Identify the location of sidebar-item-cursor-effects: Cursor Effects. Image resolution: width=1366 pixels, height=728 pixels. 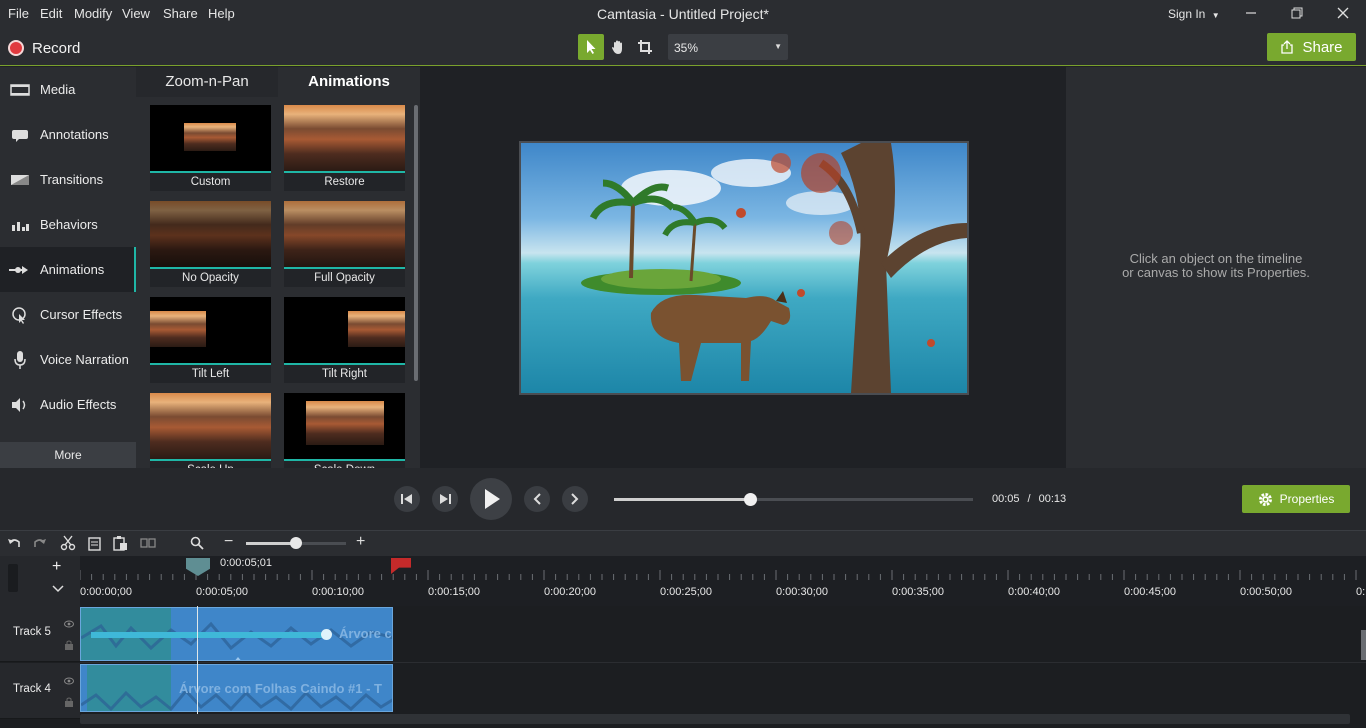
(68, 314).